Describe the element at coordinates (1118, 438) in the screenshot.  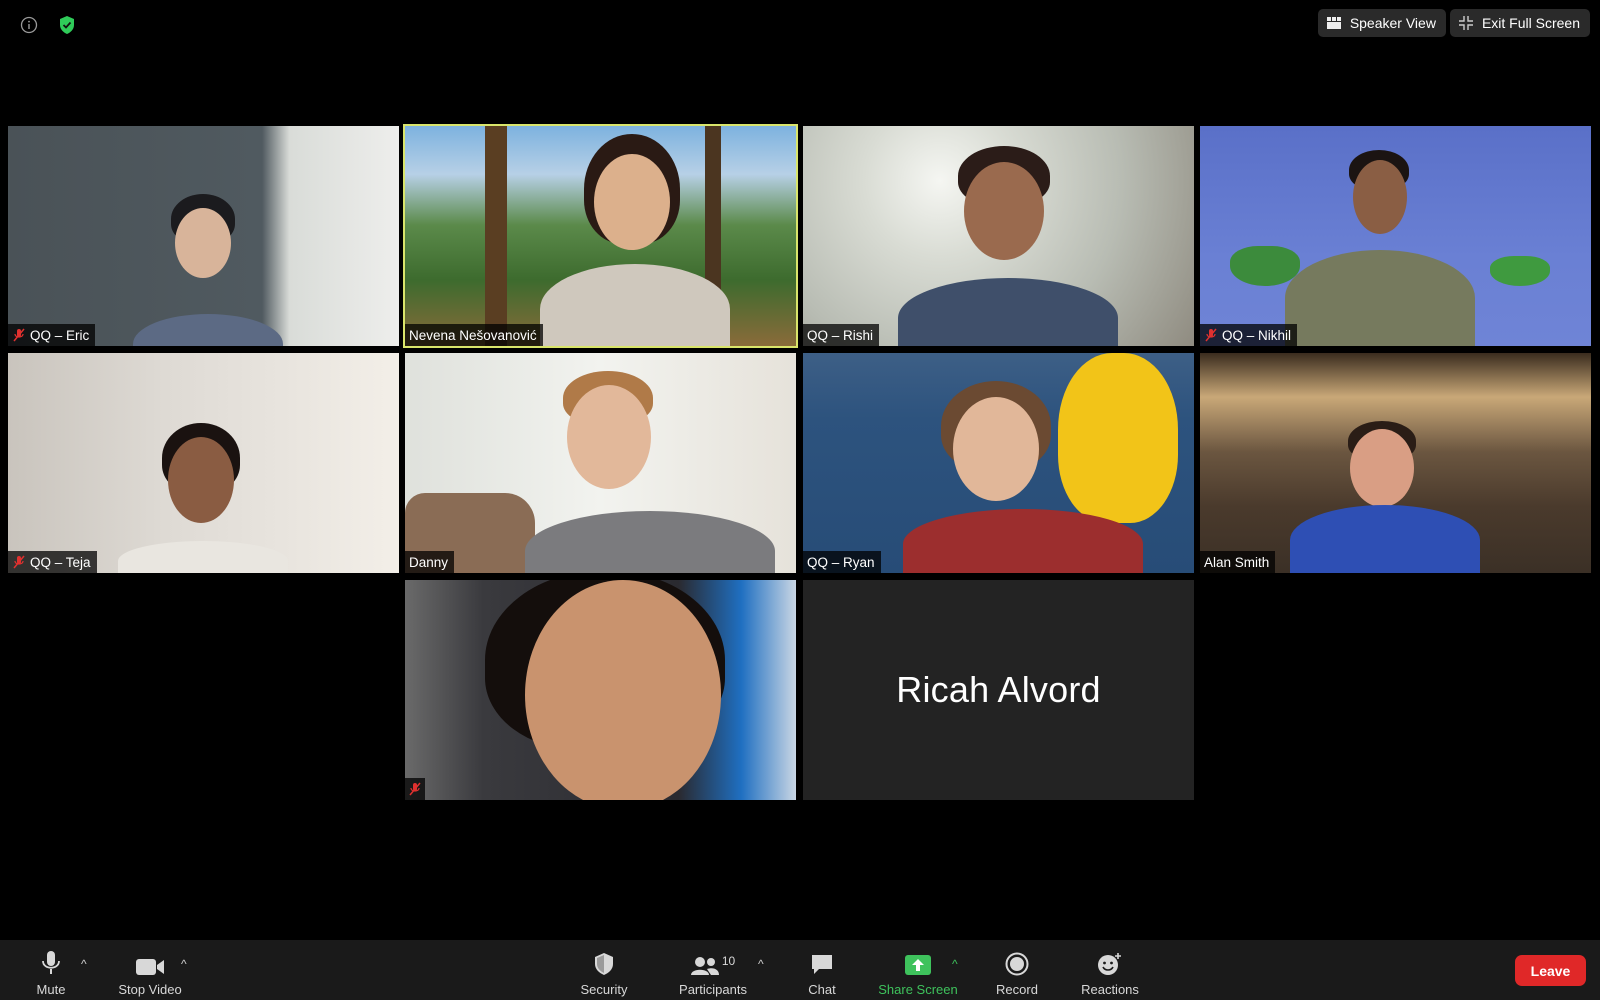
I see `rubber-duck-decor` at that location.